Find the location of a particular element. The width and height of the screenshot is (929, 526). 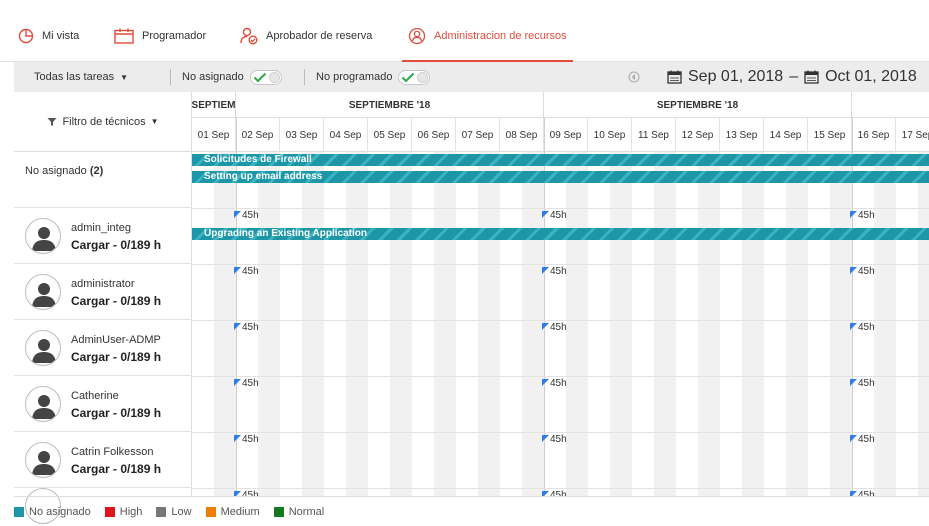

task-bar: Setting up email address is located at coordinates (560, 177).